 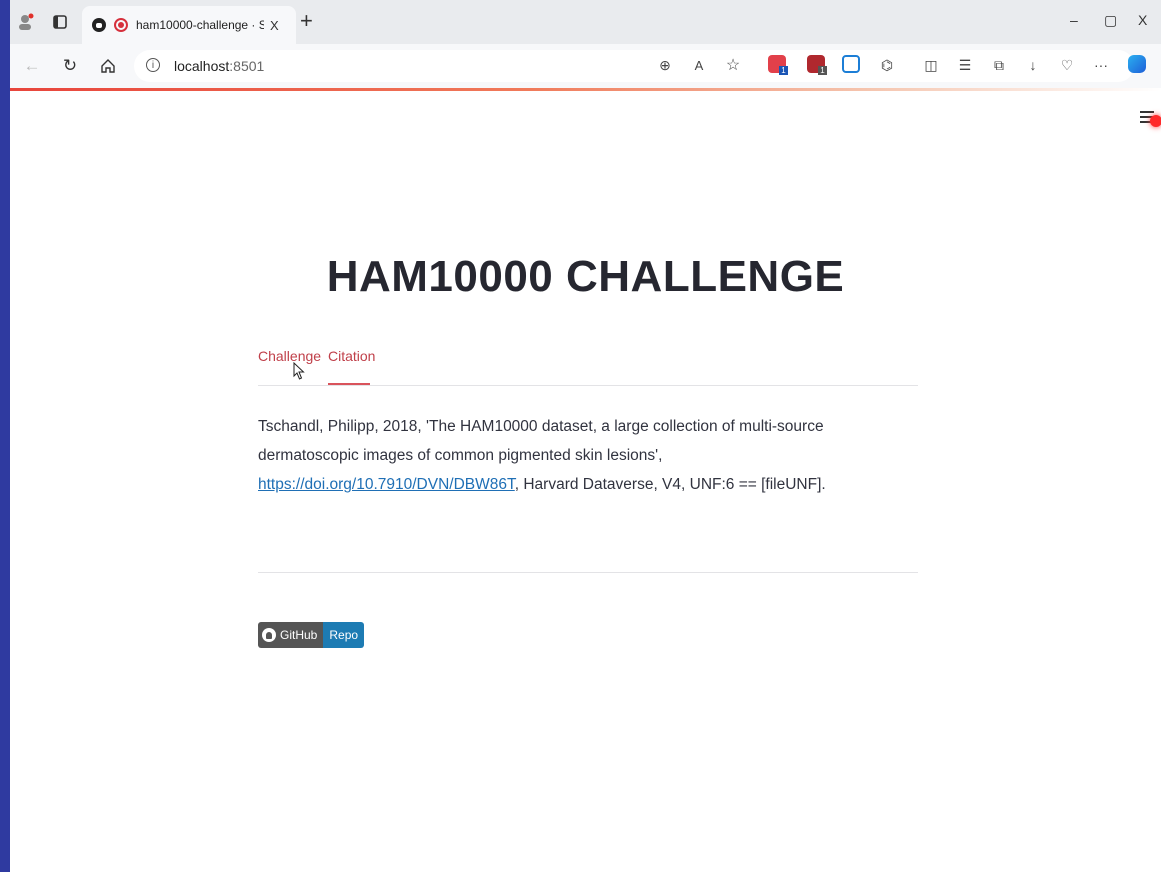 I want to click on zoom-icon: ⊕, so click(x=665, y=65).